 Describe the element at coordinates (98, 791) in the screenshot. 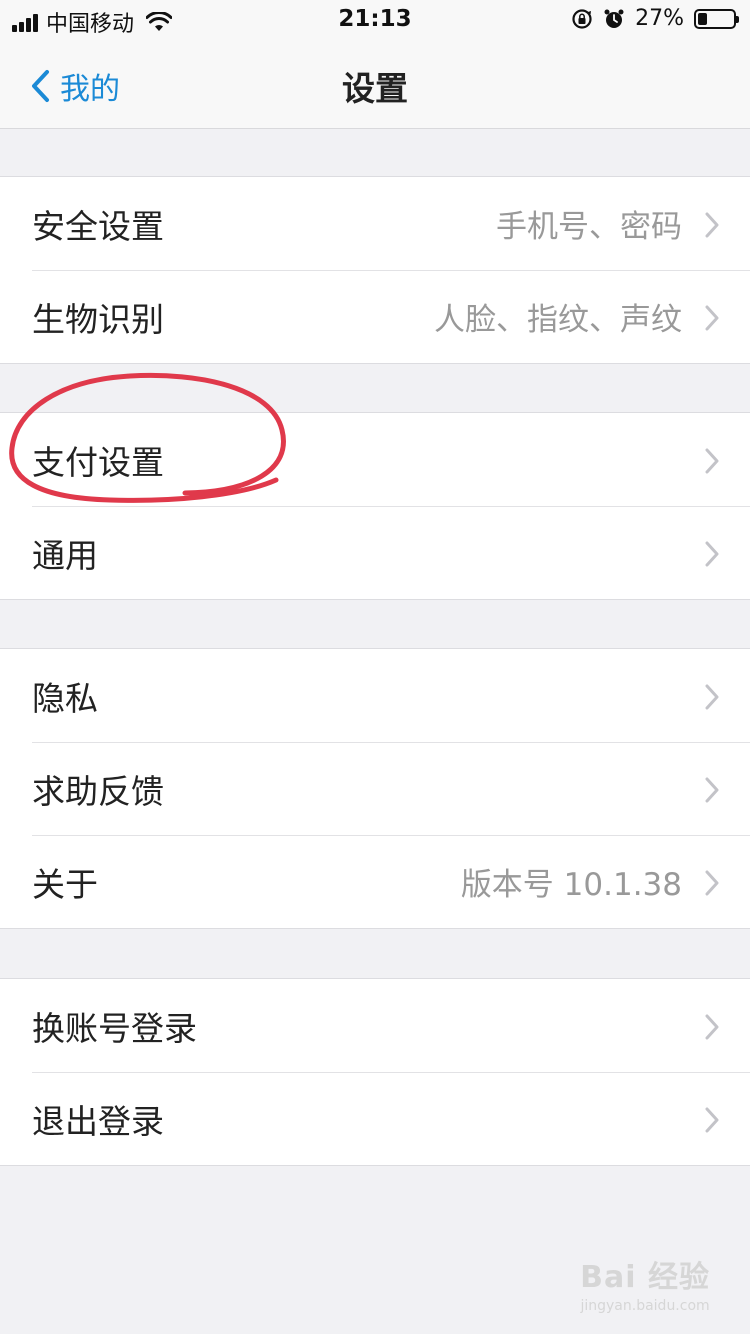

I see `row-label: 求助反馈` at that location.